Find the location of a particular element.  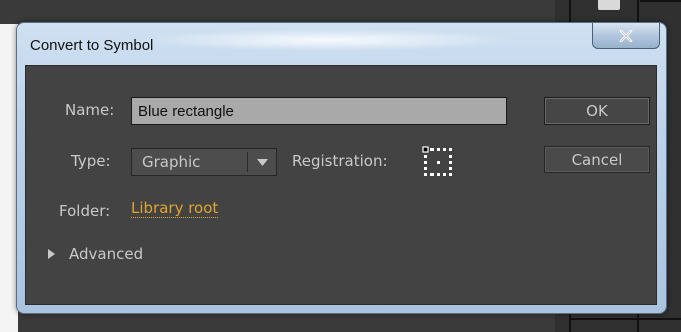

close-button is located at coordinates (626, 36).